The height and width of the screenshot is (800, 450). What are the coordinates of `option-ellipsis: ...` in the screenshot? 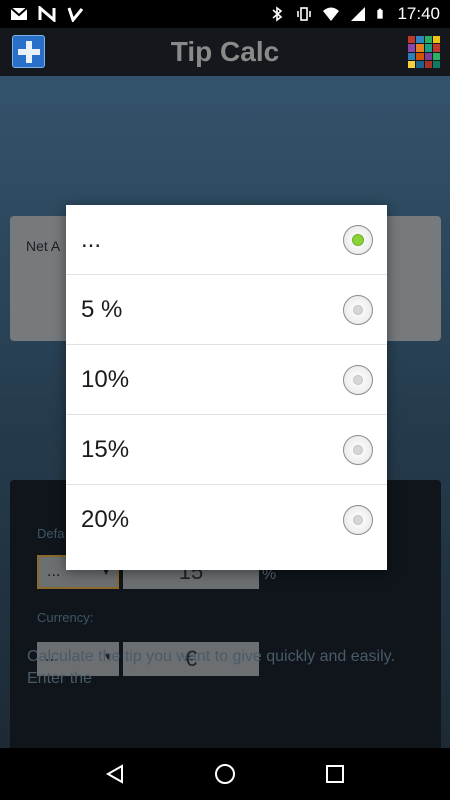 It's located at (226, 240).